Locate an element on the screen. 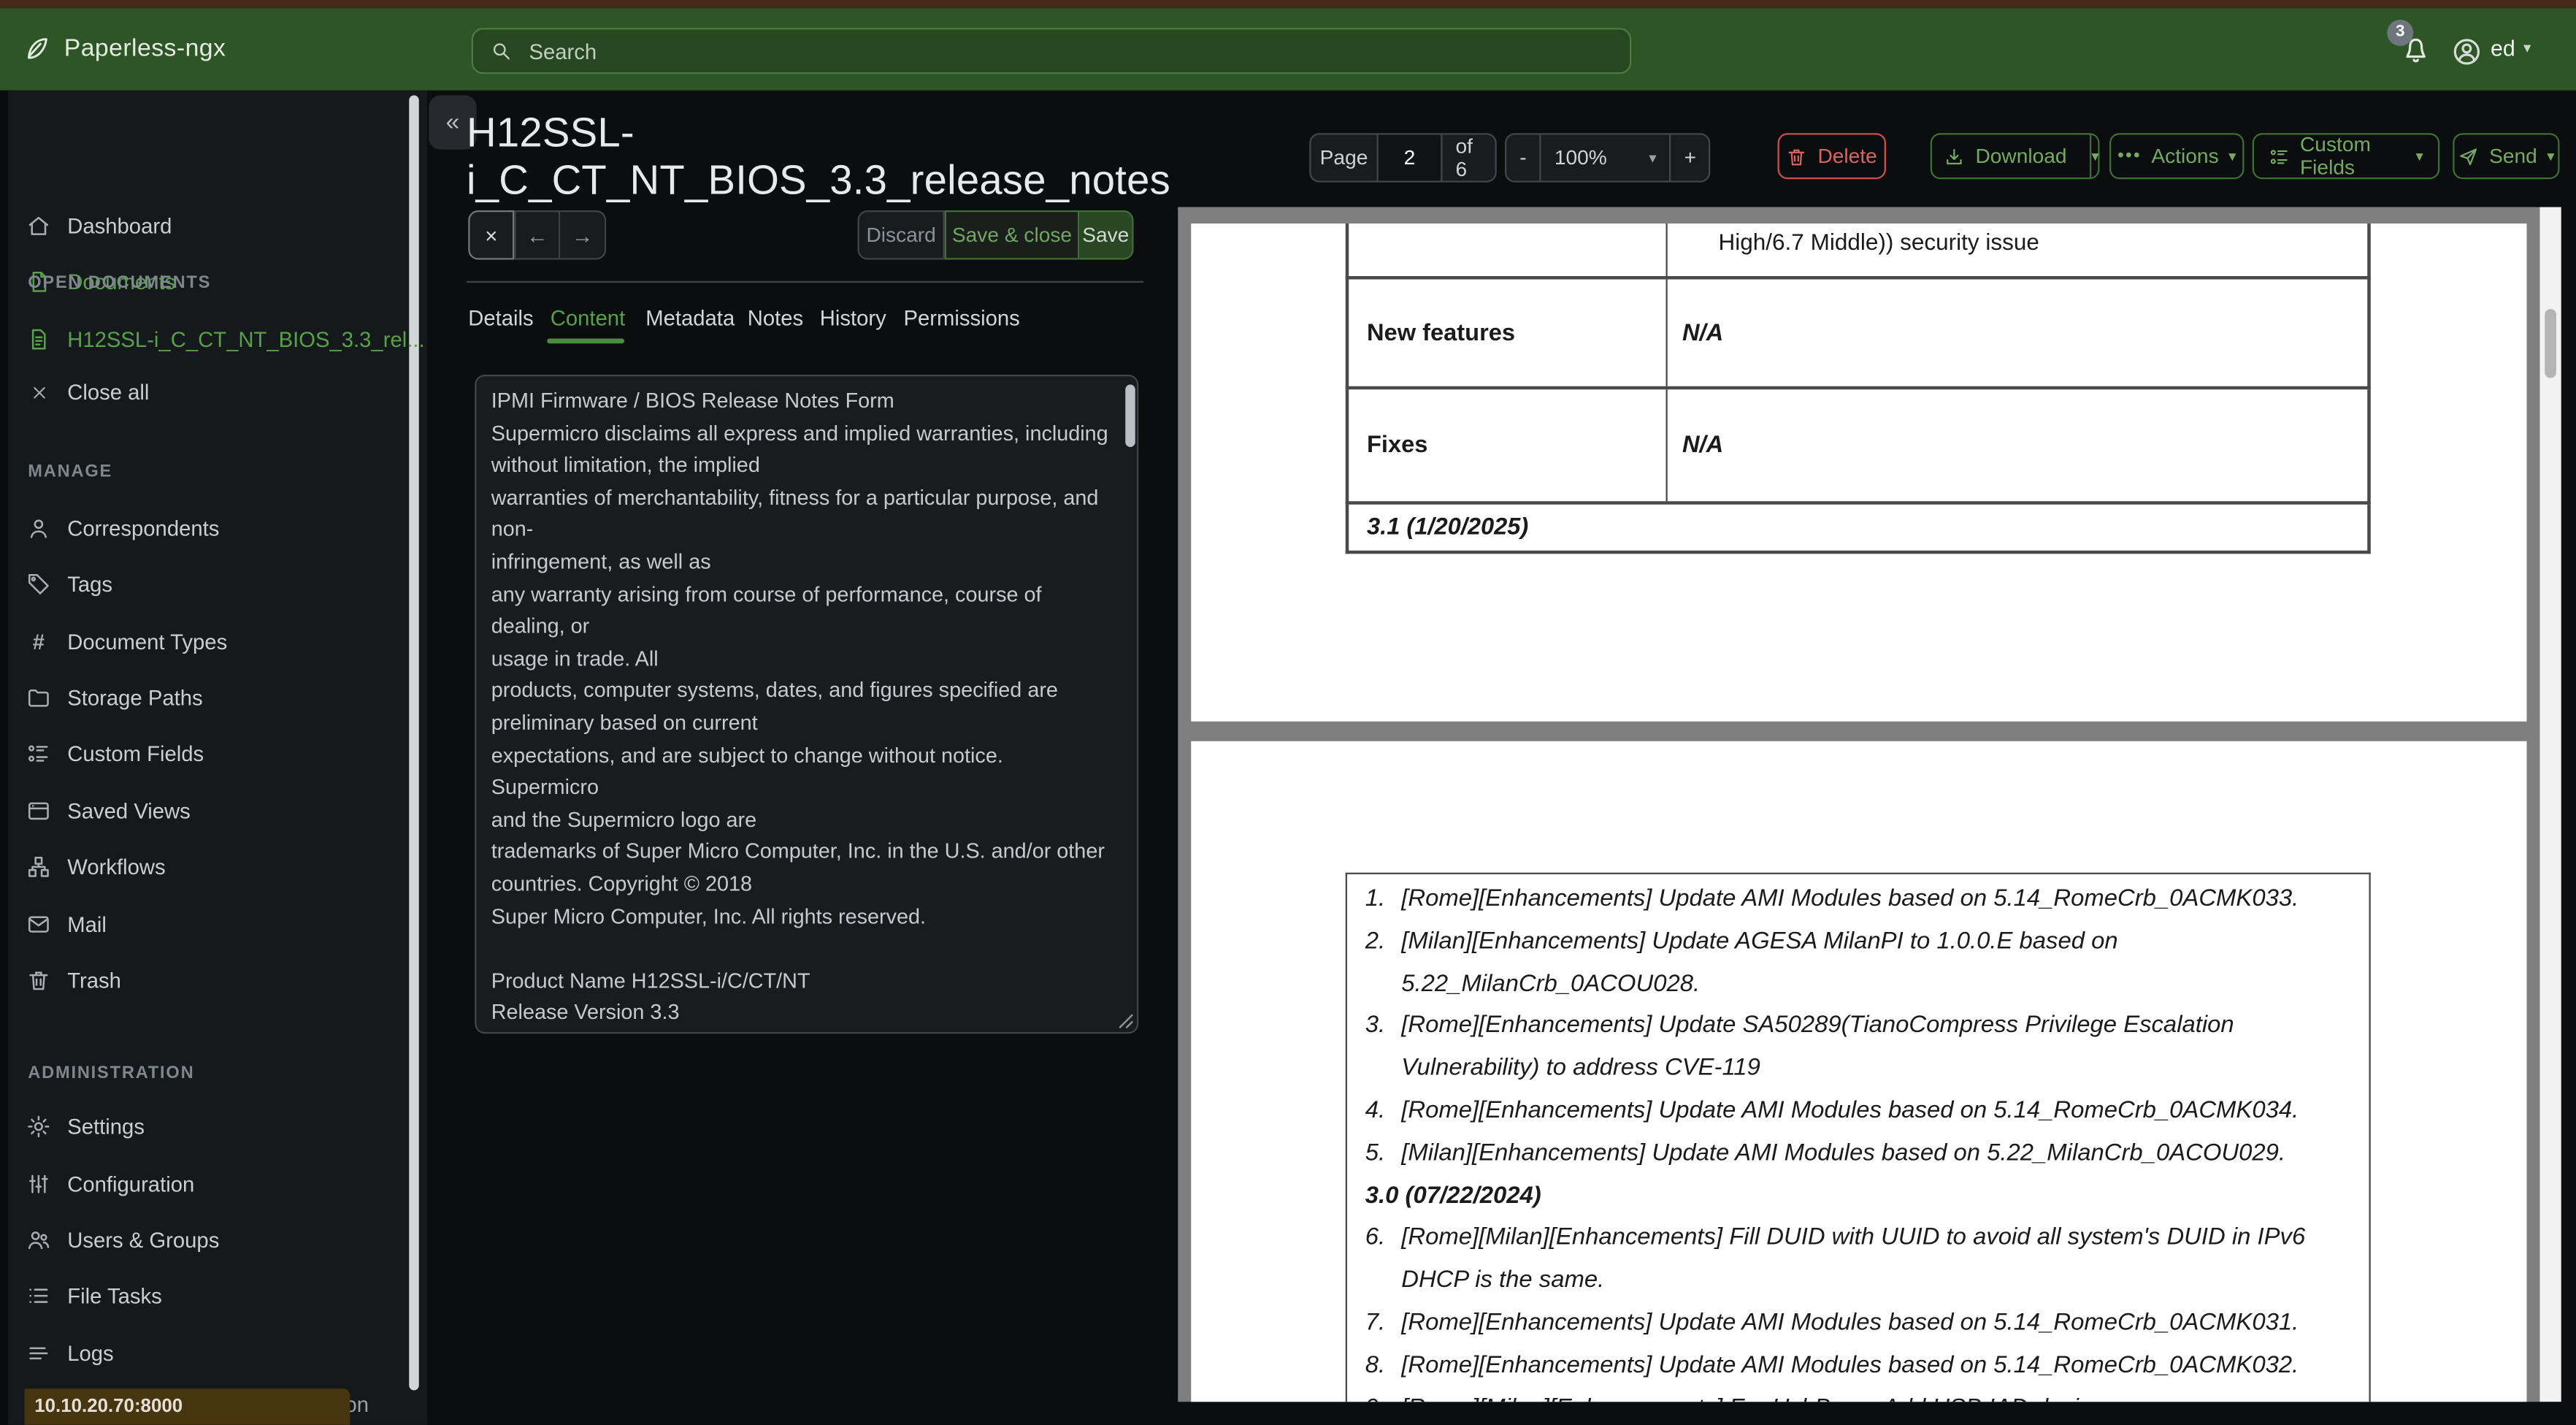  tab-content: Content is located at coordinates (588, 318).